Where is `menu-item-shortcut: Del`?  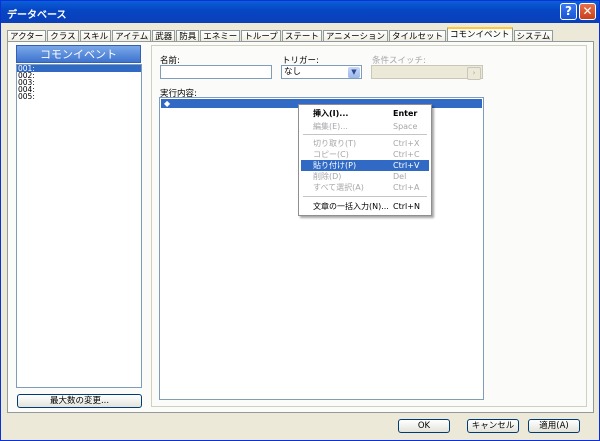 menu-item-shortcut: Del is located at coordinates (400, 176).